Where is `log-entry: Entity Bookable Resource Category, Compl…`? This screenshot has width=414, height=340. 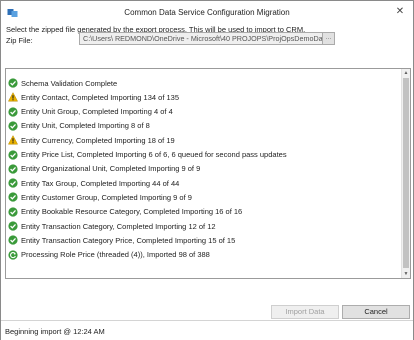 log-entry: Entity Bookable Resource Category, Compl… is located at coordinates (125, 212).